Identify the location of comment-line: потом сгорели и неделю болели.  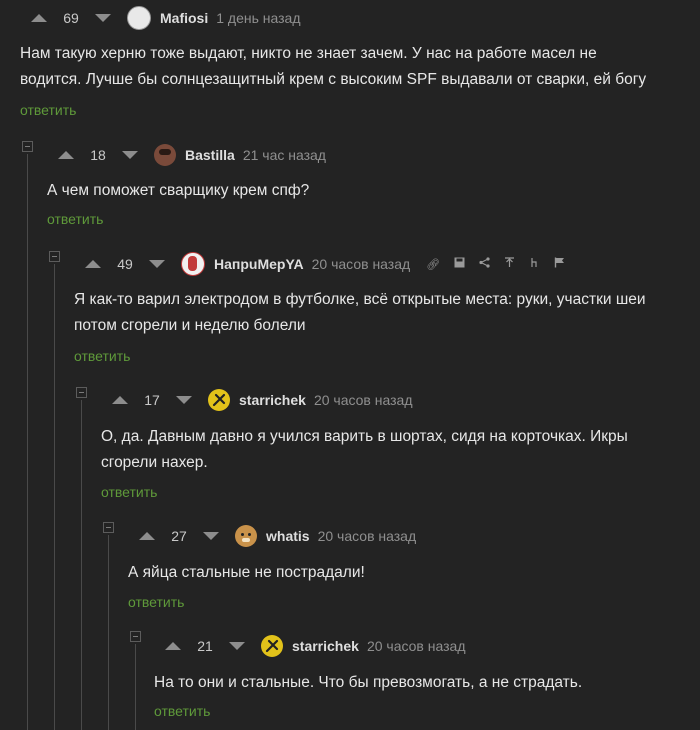
(190, 325).